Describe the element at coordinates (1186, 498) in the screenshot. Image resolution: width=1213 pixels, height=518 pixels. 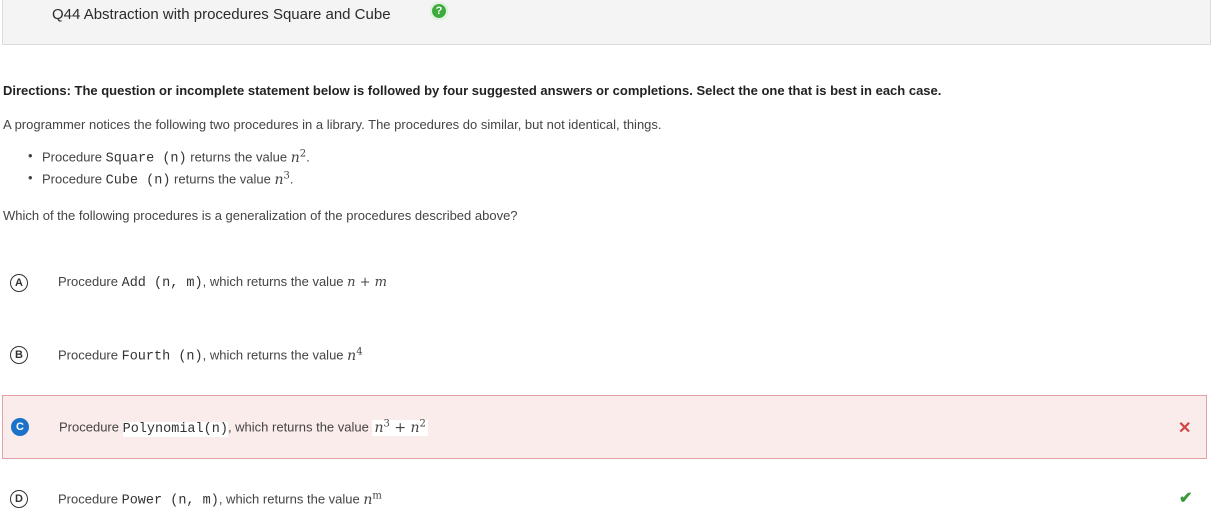
I see `correct-check-icon: ✔` at that location.